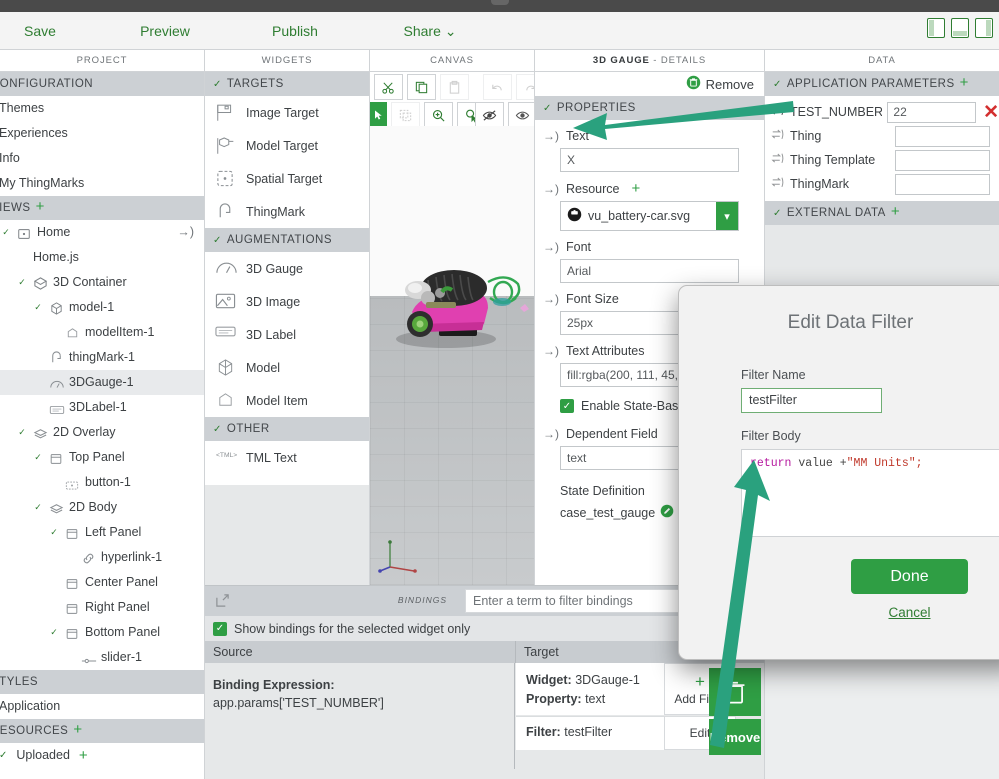  I want to click on tree-item-3dlabel-1: 3DLabel-1, so click(102, 407).